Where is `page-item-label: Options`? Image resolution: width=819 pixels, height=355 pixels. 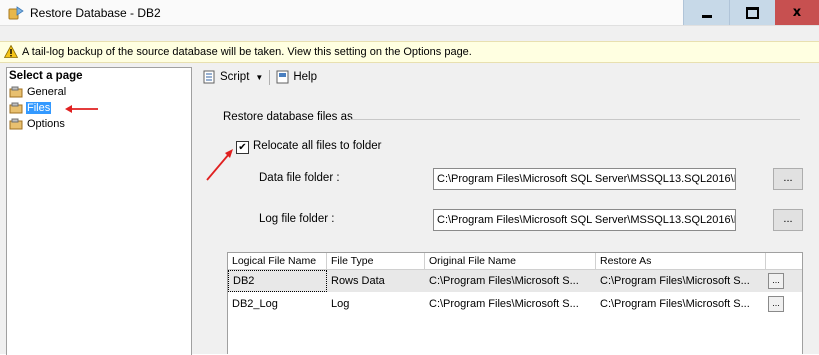 page-item-label: Options is located at coordinates (46, 123).